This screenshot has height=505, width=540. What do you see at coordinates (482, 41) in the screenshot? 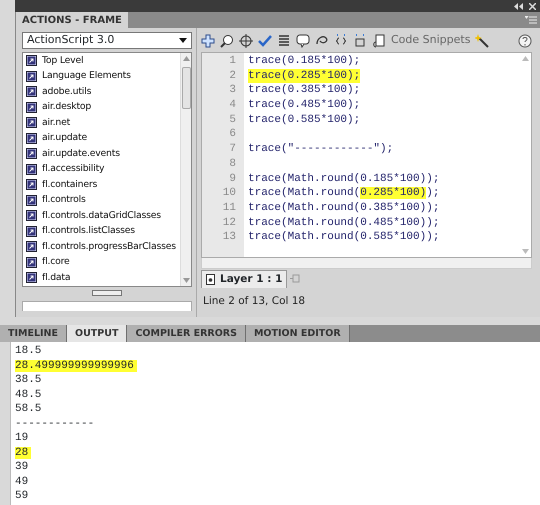
I see `wand-button` at bounding box center [482, 41].